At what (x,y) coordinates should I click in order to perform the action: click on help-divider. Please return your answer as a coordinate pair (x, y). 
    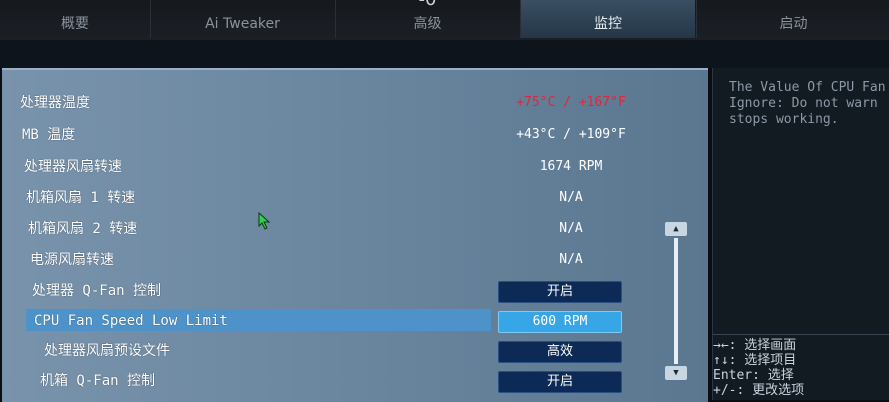
    Looking at the image, I should click on (801, 334).